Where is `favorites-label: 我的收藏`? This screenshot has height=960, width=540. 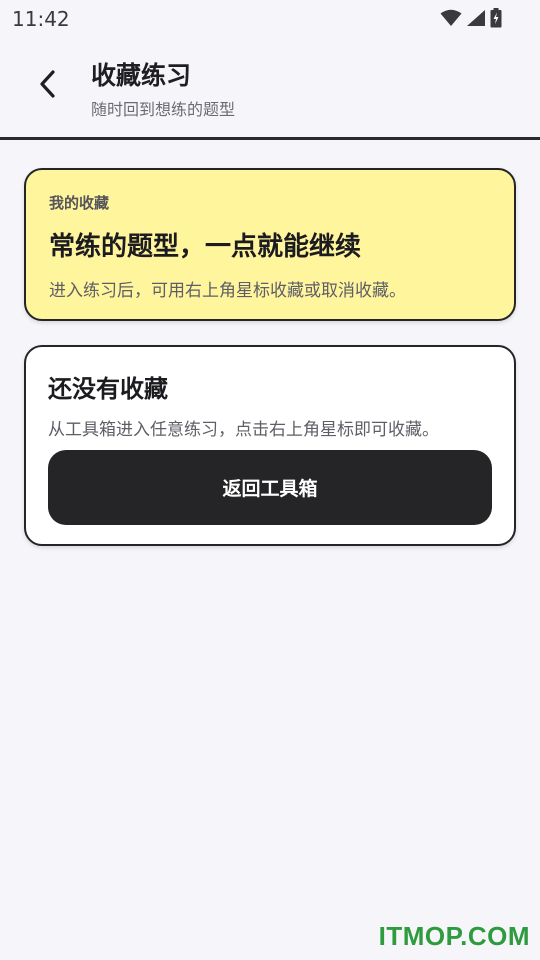 favorites-label: 我的收藏 is located at coordinates (79, 203).